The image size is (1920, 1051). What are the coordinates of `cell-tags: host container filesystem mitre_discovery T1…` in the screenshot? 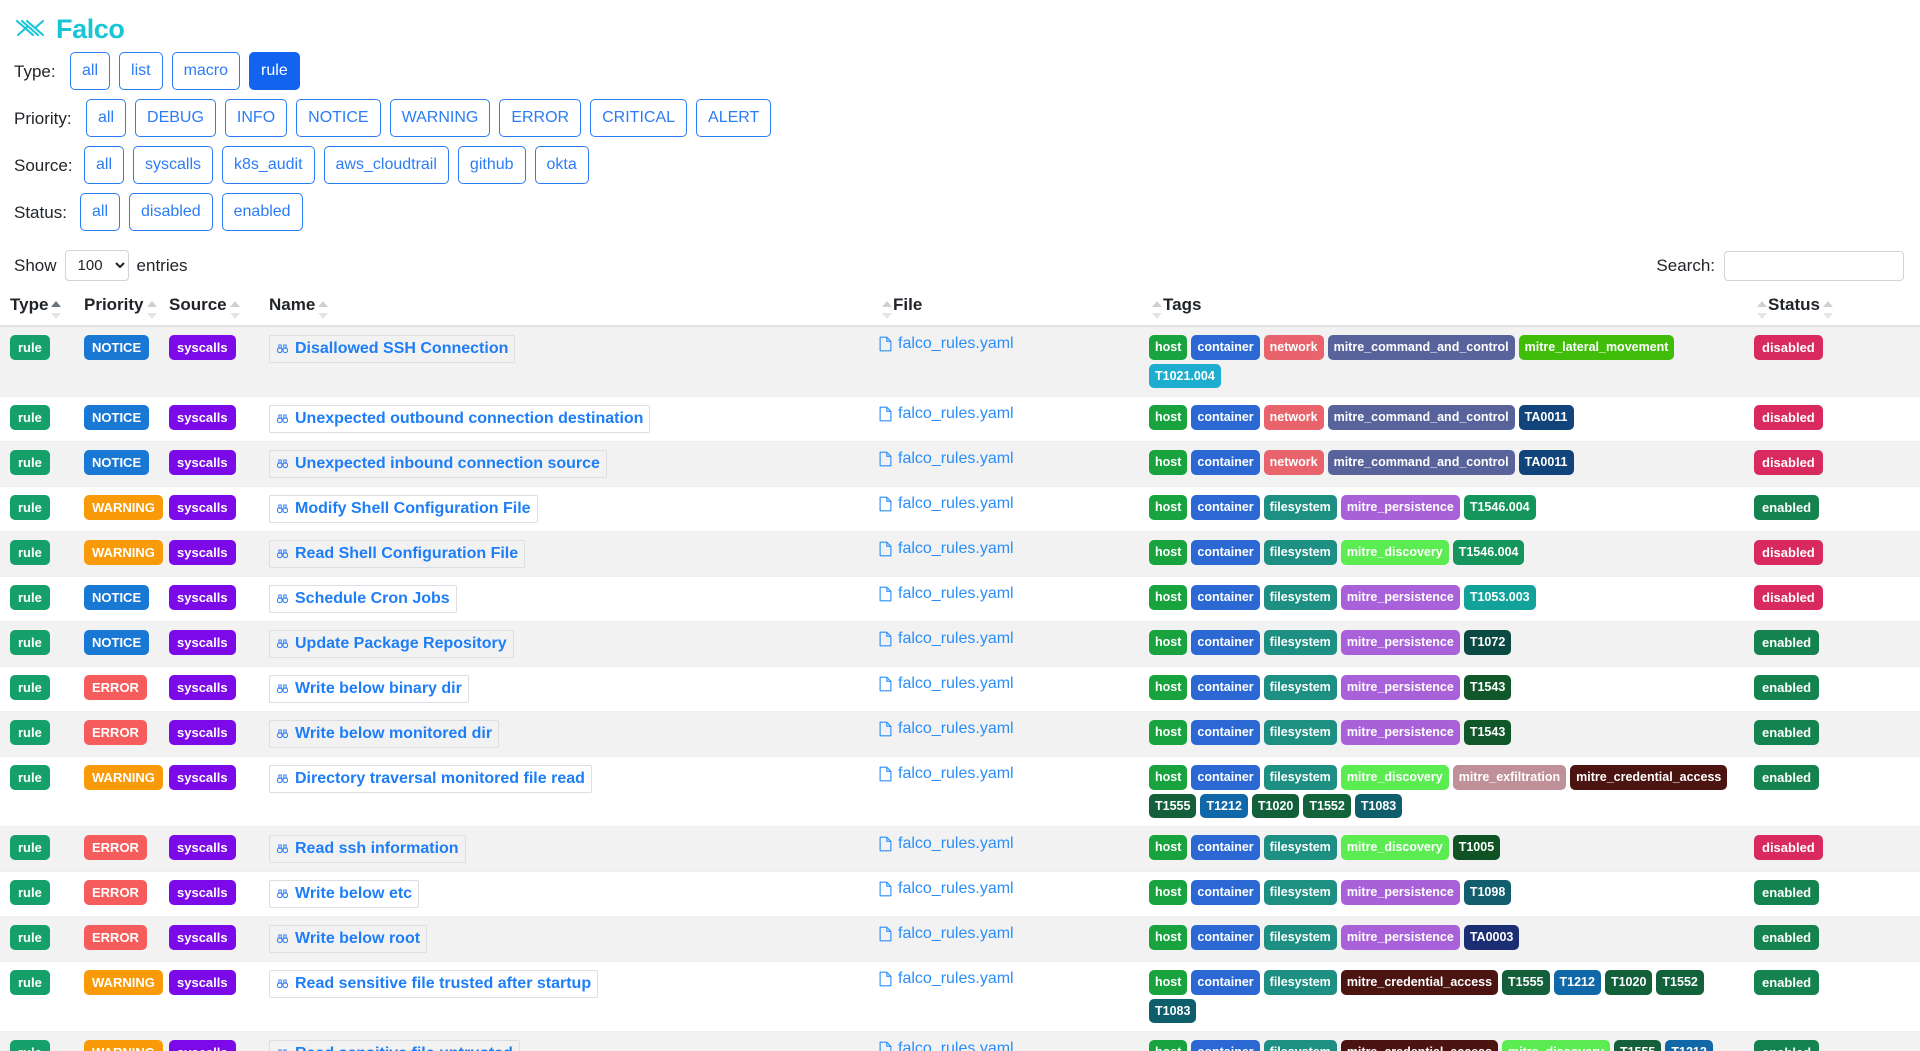 It's located at (1441, 849).